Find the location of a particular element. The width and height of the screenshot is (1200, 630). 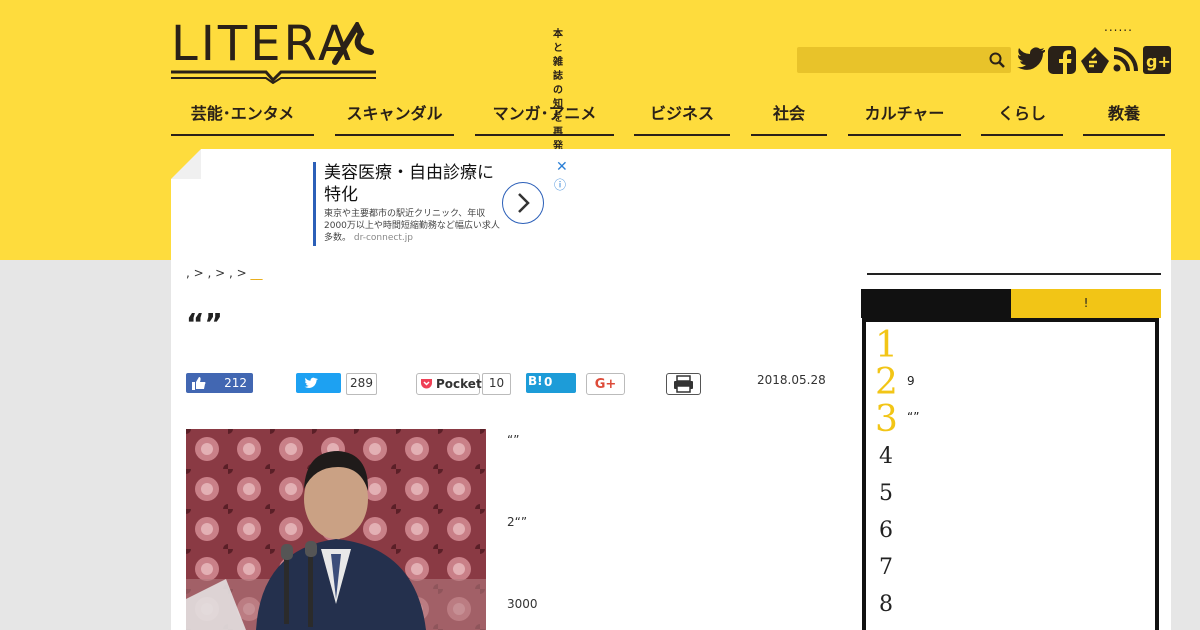

rank-item-2: 9 is located at coordinates (911, 381).